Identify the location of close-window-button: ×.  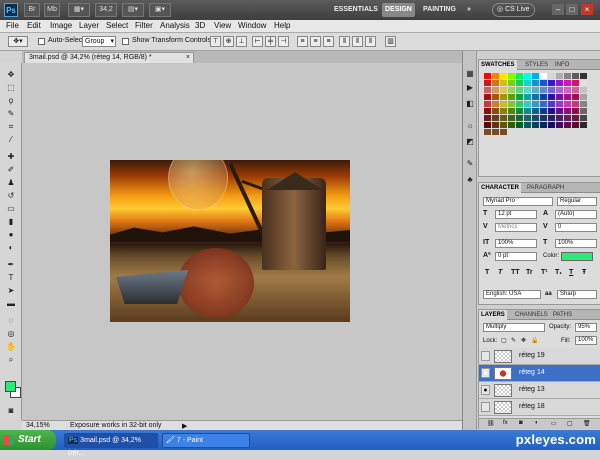
(587, 9).